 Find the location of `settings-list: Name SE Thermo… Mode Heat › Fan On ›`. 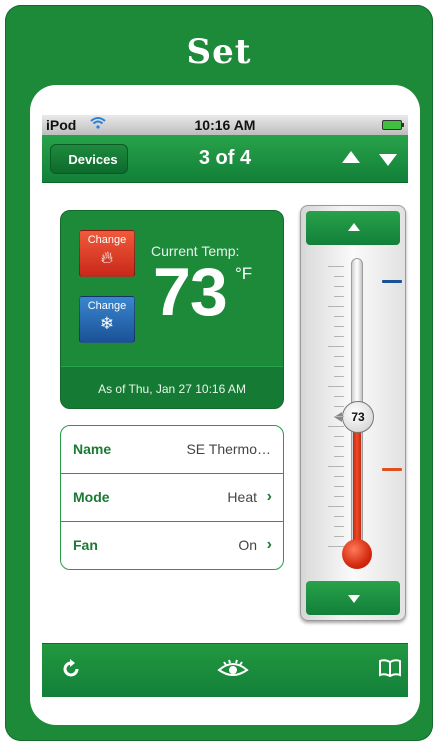

settings-list: Name SE Thermo… Mode Heat › Fan On › is located at coordinates (172, 497).